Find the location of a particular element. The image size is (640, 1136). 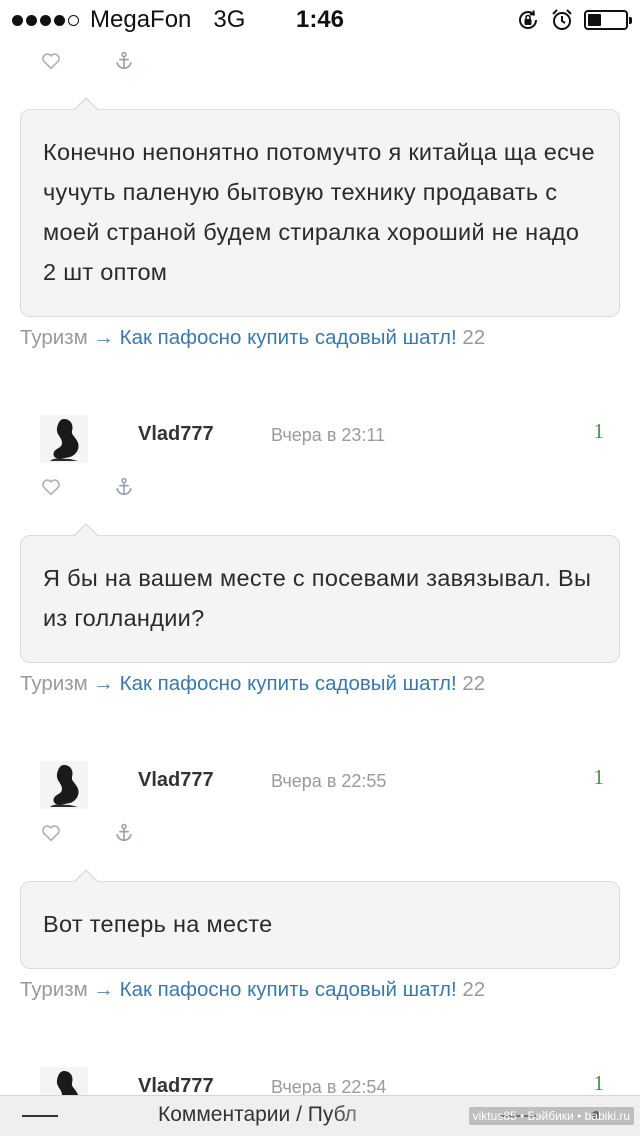

comment-bubble: Вот теперь на месте is located at coordinates (320, 919).